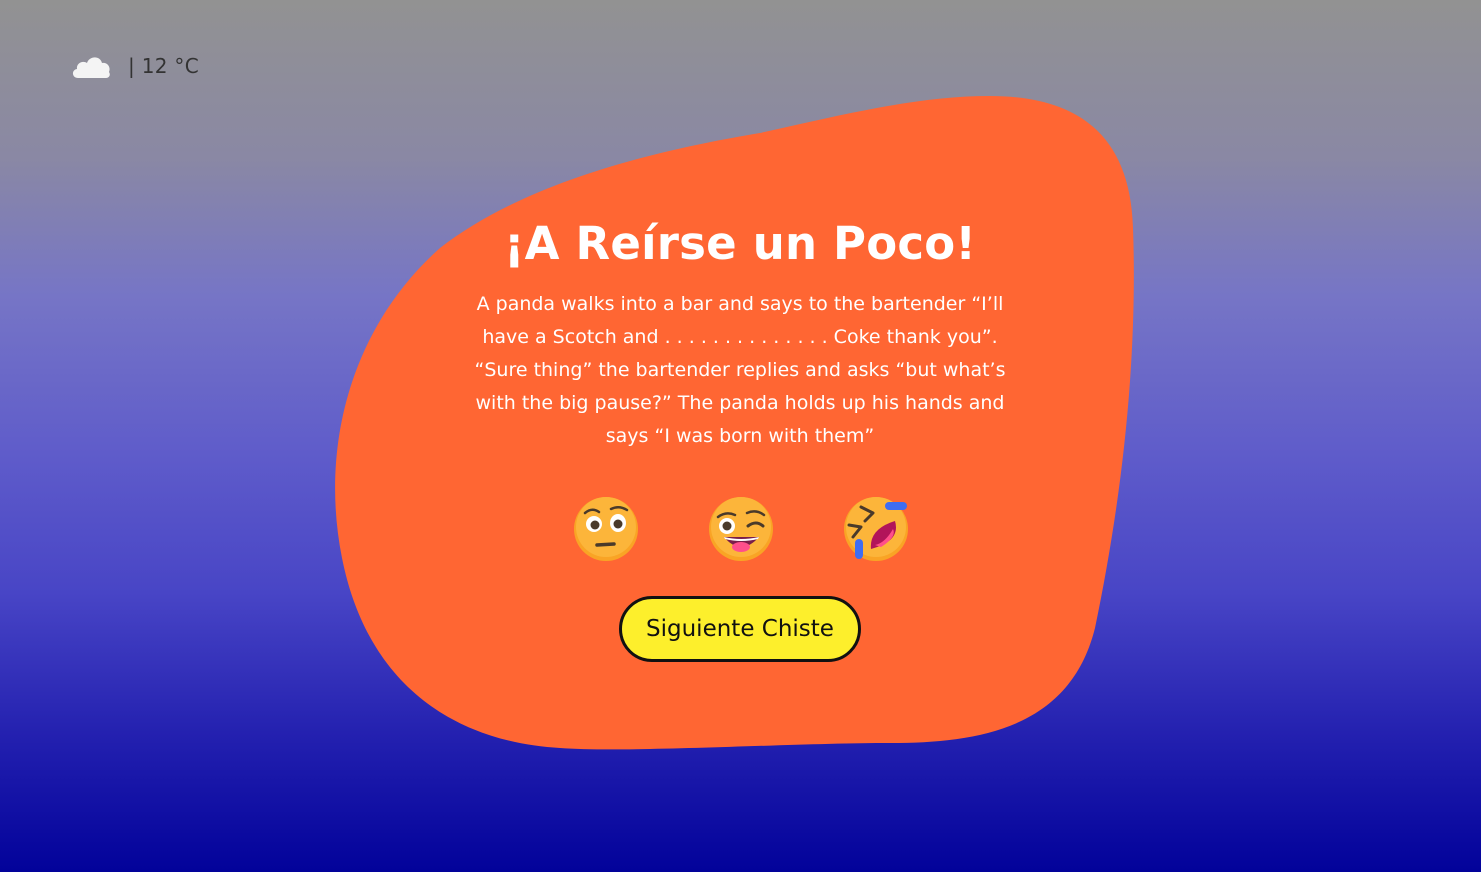  What do you see at coordinates (91, 67) in the screenshot?
I see `cloud-icon` at bounding box center [91, 67].